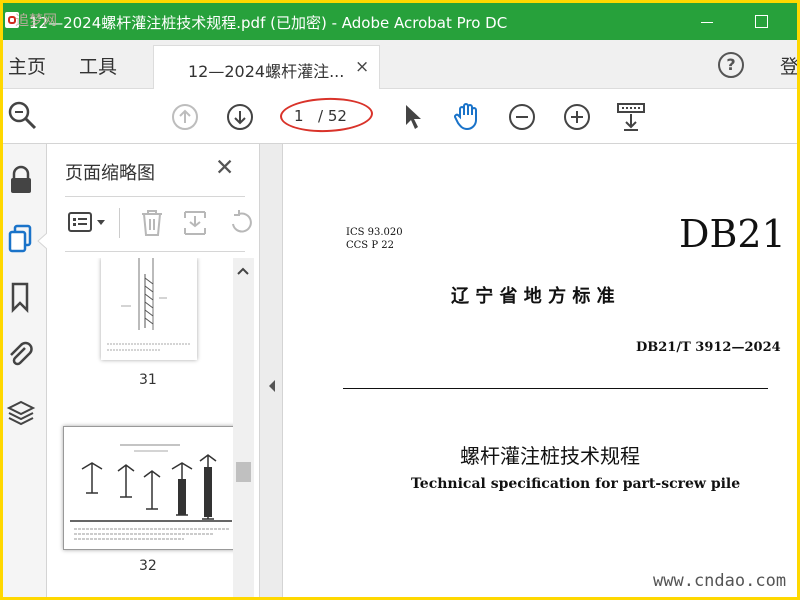  I want to click on trash-icon, so click(152, 223).